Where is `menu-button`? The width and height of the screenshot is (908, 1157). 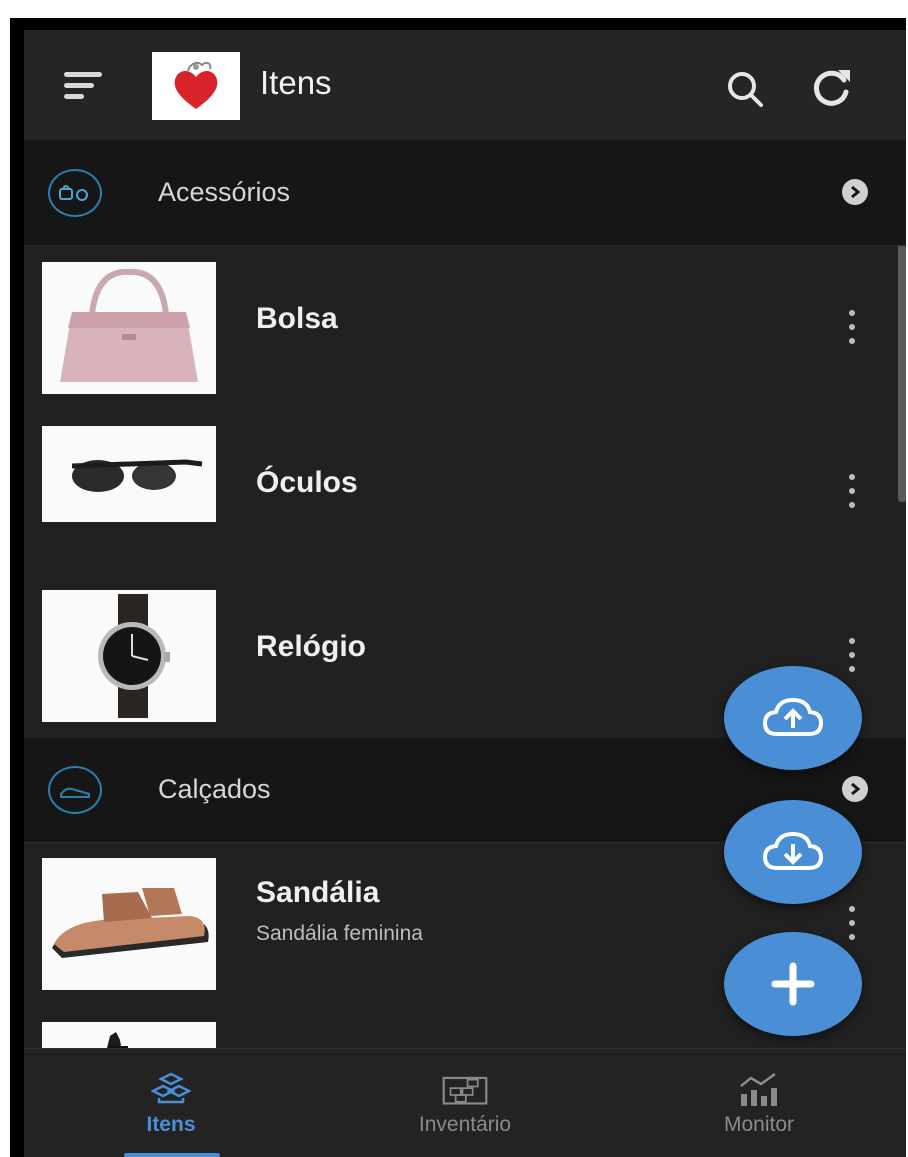 menu-button is located at coordinates (84, 87).